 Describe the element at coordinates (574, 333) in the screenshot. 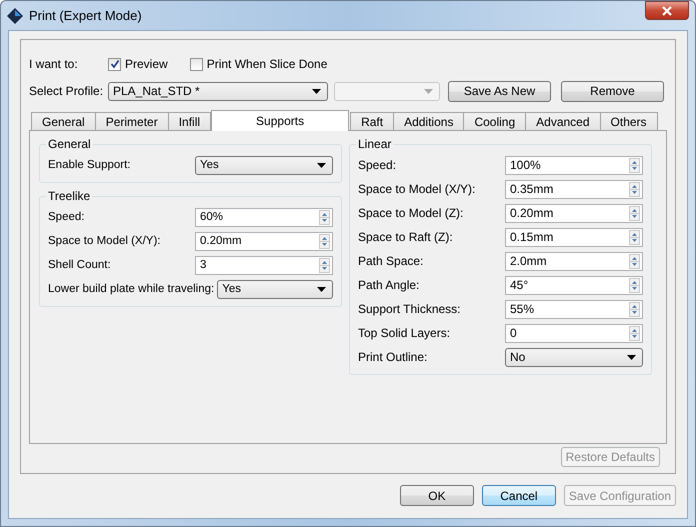

I see `spin-field: 0` at that location.